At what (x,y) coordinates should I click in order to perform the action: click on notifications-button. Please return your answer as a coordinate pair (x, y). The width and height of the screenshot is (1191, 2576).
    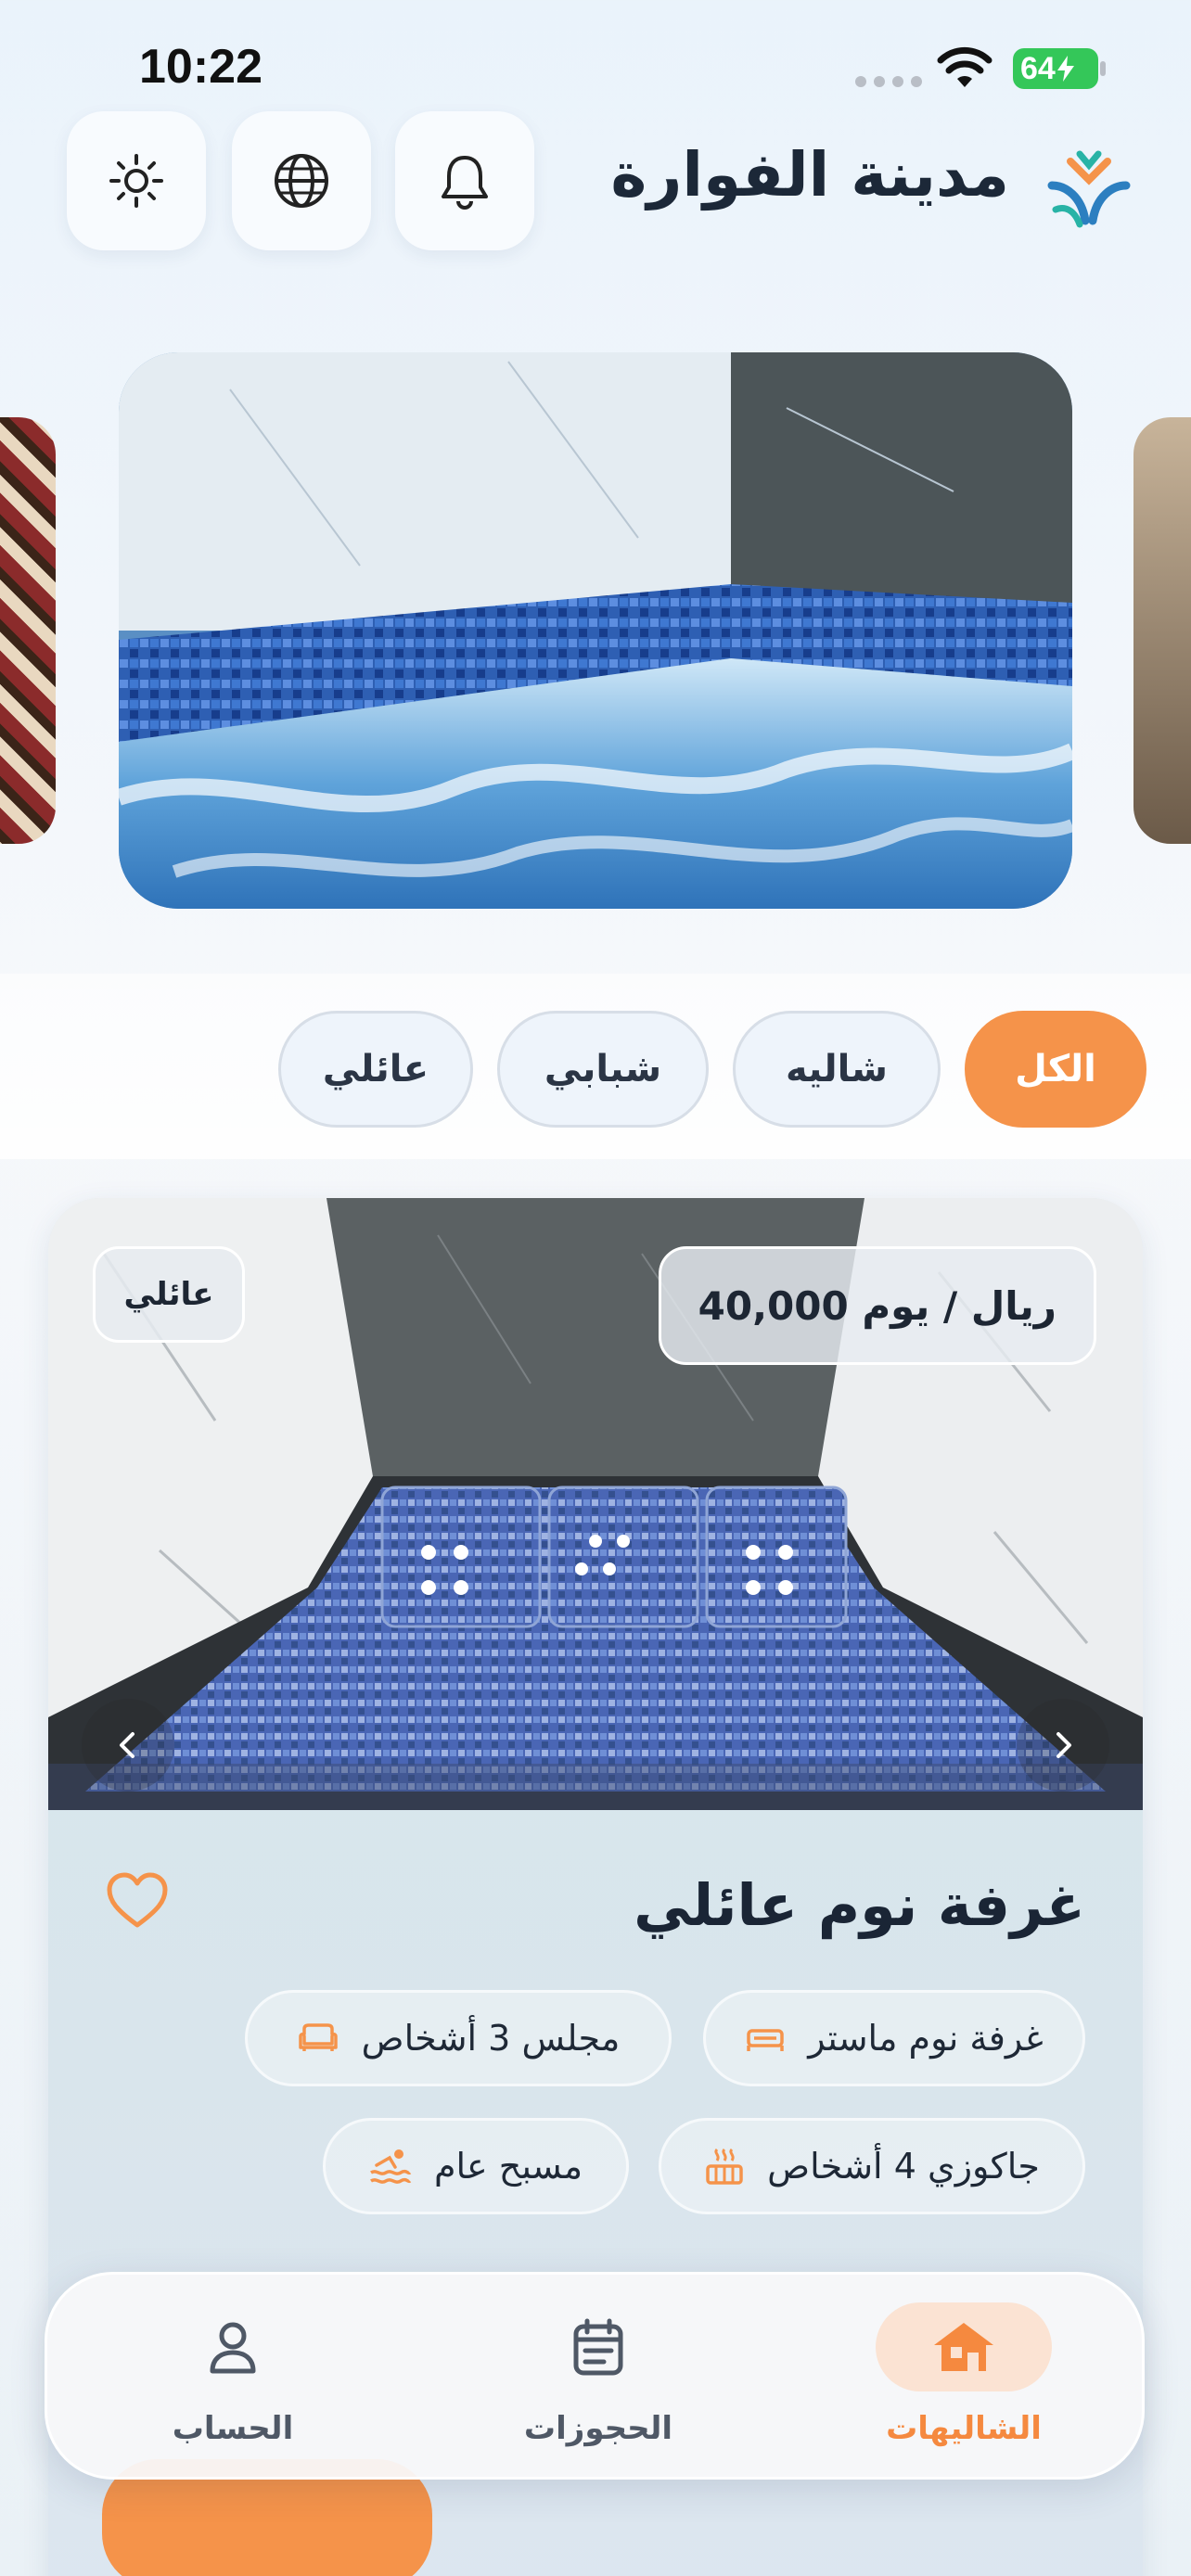
    Looking at the image, I should click on (464, 181).